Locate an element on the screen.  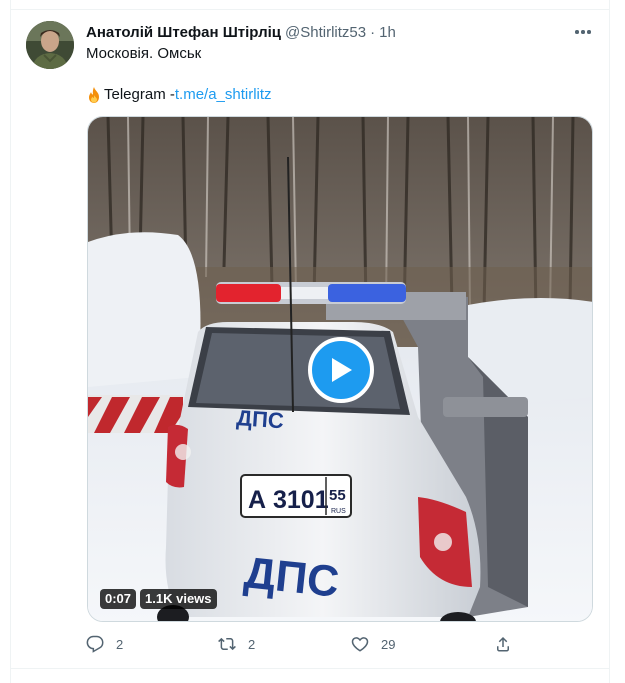
display-name: Анатолій Штефан Штірліц is located at coordinates (183, 32).